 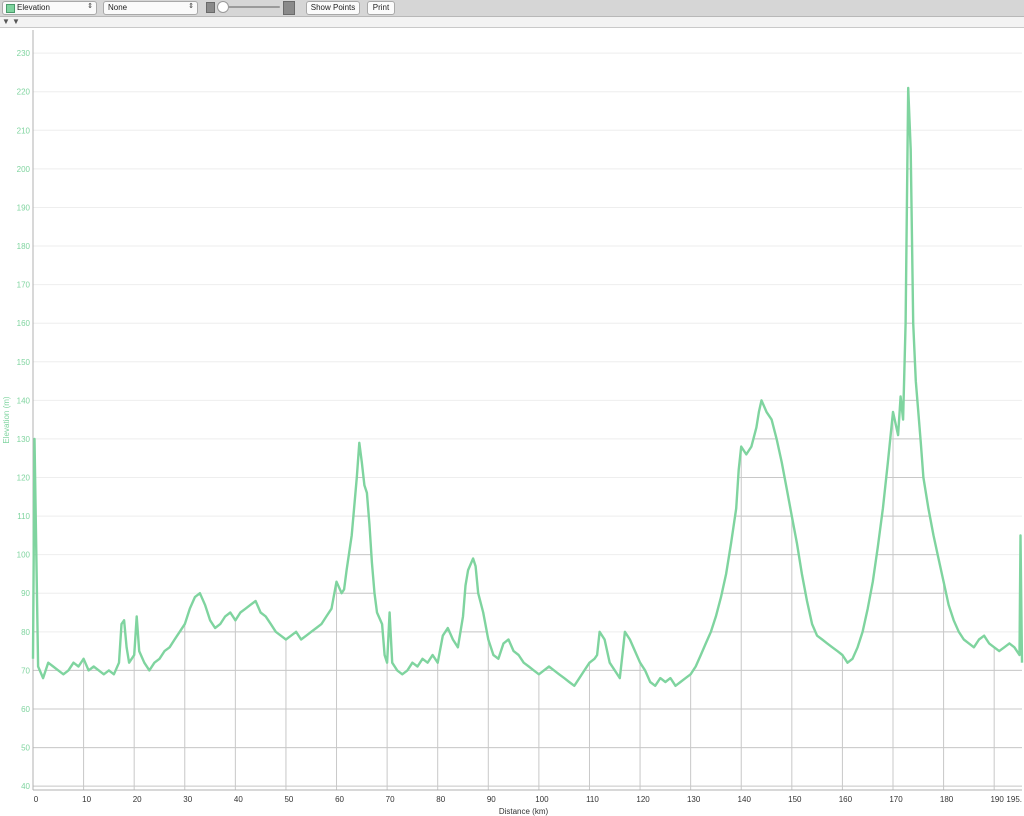 I want to click on x-tick-label: 140, so click(x=745, y=799).